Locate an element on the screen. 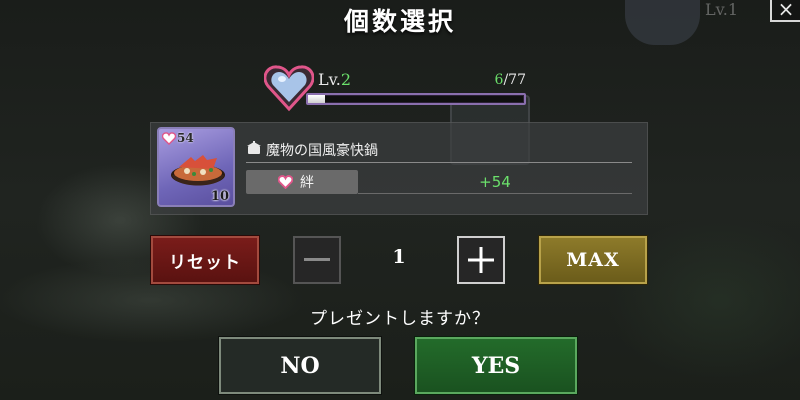 The width and height of the screenshot is (800, 400). hot-pot-food-icon is located at coordinates (198, 170).